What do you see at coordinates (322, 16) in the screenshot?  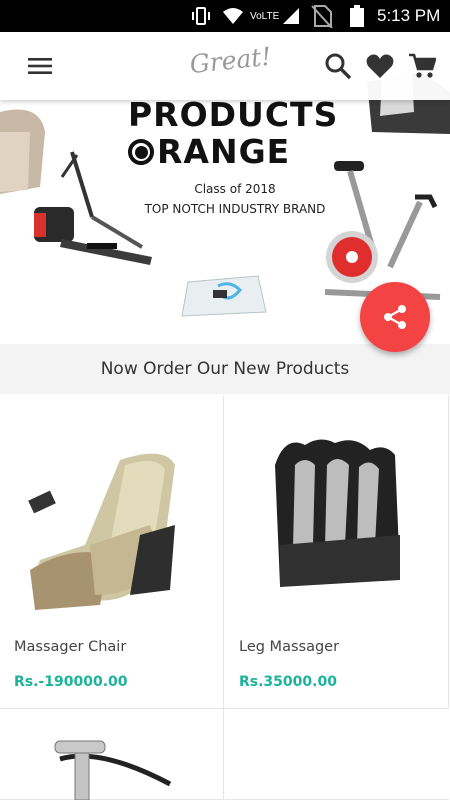 I see `sim-disabled-icon` at bounding box center [322, 16].